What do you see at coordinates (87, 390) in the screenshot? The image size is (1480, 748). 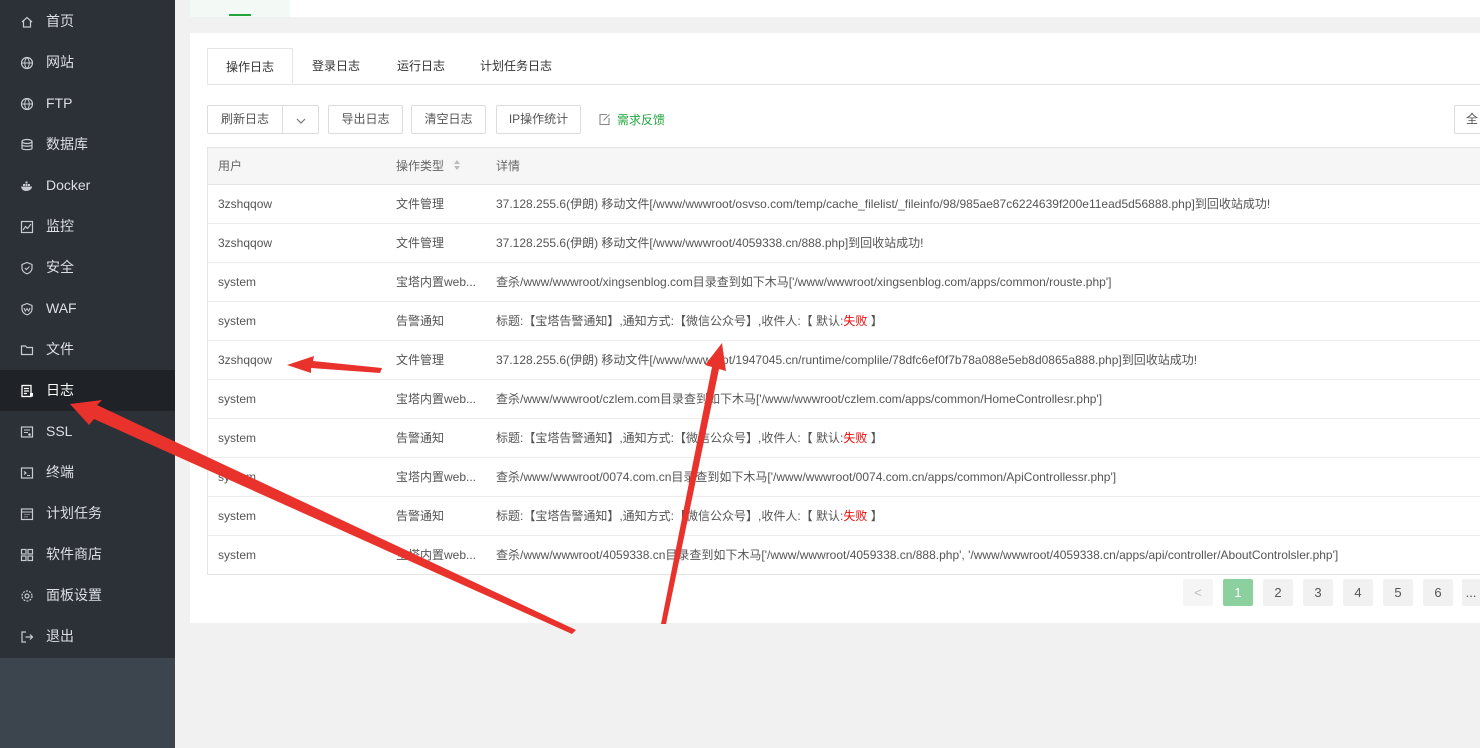 I see `sidebar-item-logs: 日志` at bounding box center [87, 390].